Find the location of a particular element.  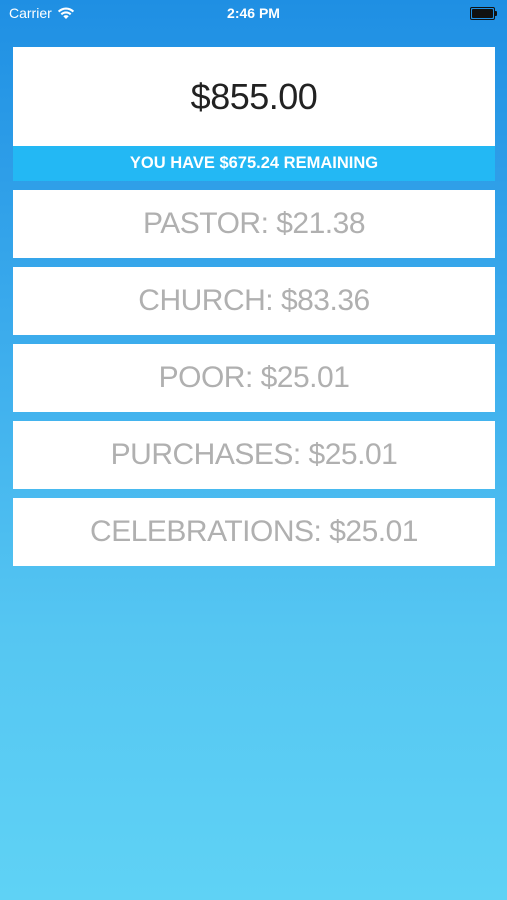

total-amount: $855.00 is located at coordinates (254, 96).